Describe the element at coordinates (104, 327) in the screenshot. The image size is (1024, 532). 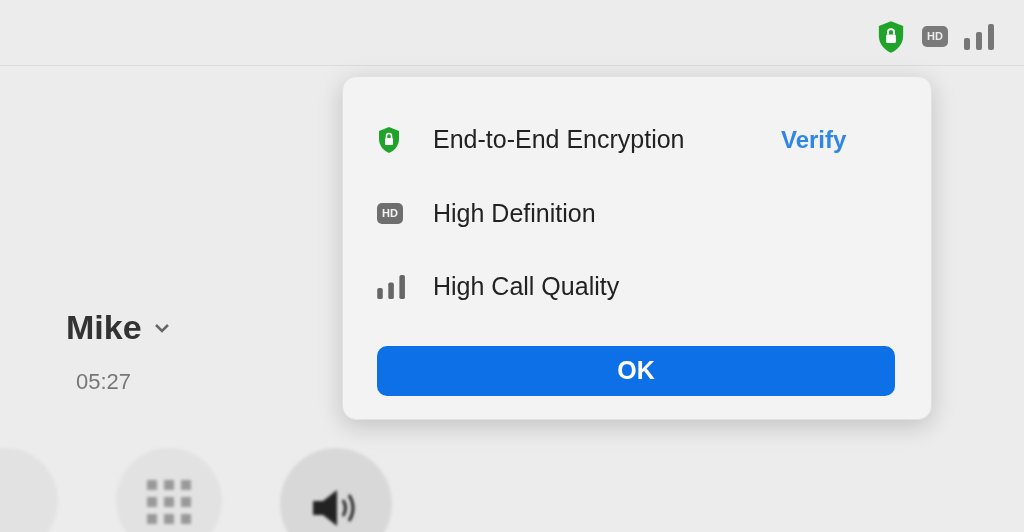
I see `caller-name: Mike` at that location.